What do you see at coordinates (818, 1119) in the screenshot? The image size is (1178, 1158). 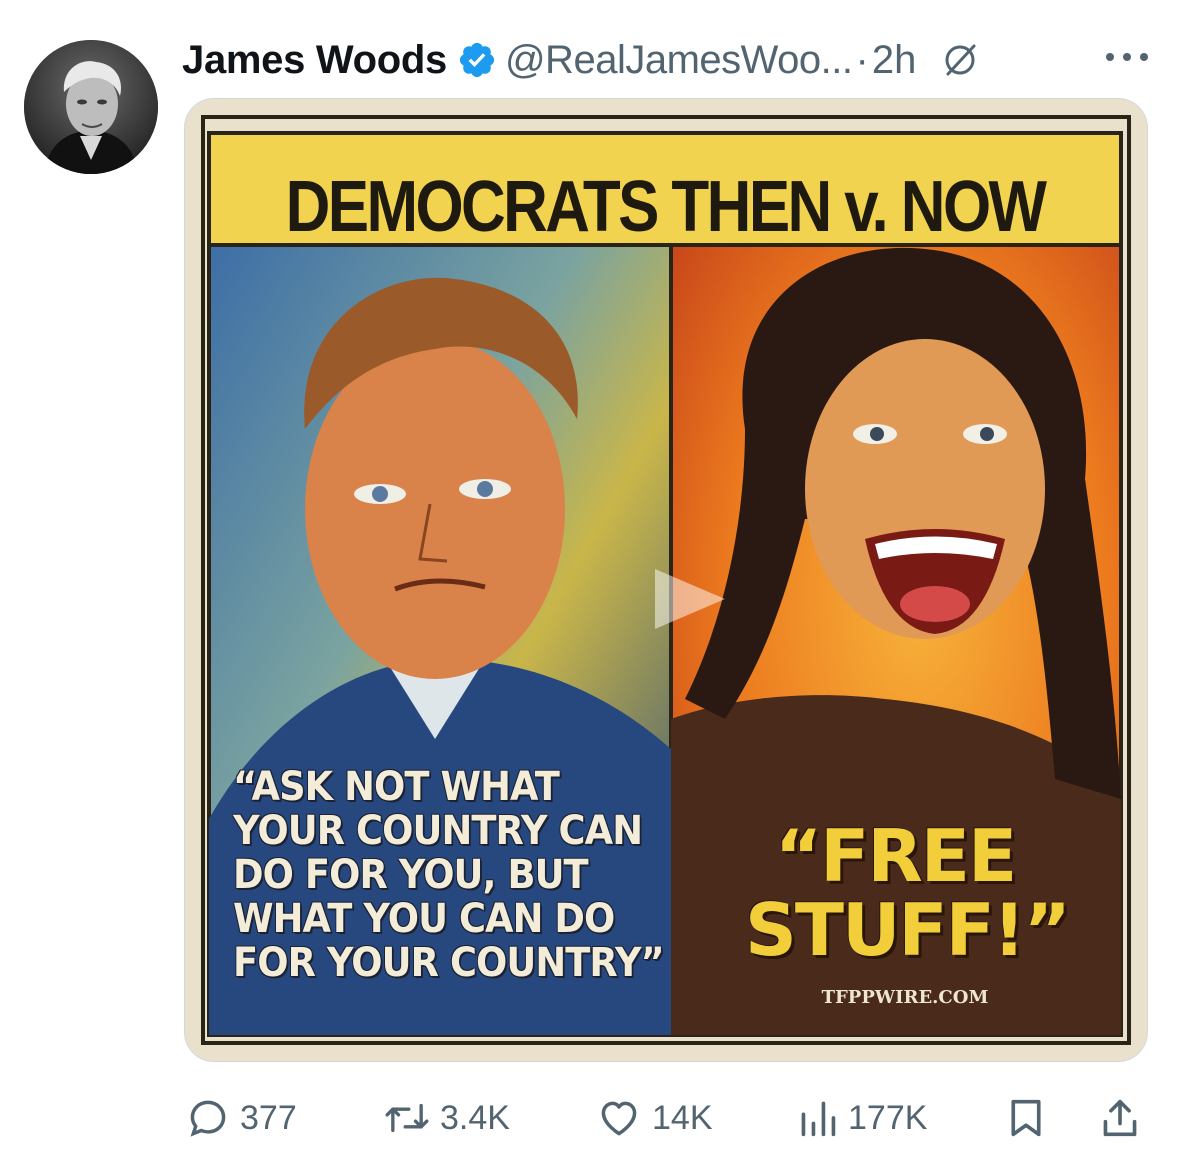 I see `views-icon` at bounding box center [818, 1119].